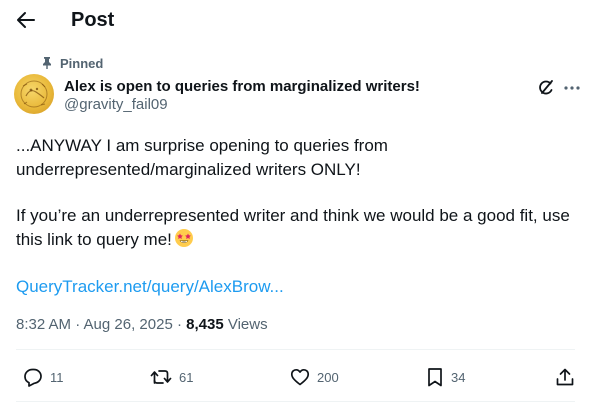  What do you see at coordinates (300, 377) in the screenshot?
I see `like-icon` at bounding box center [300, 377].